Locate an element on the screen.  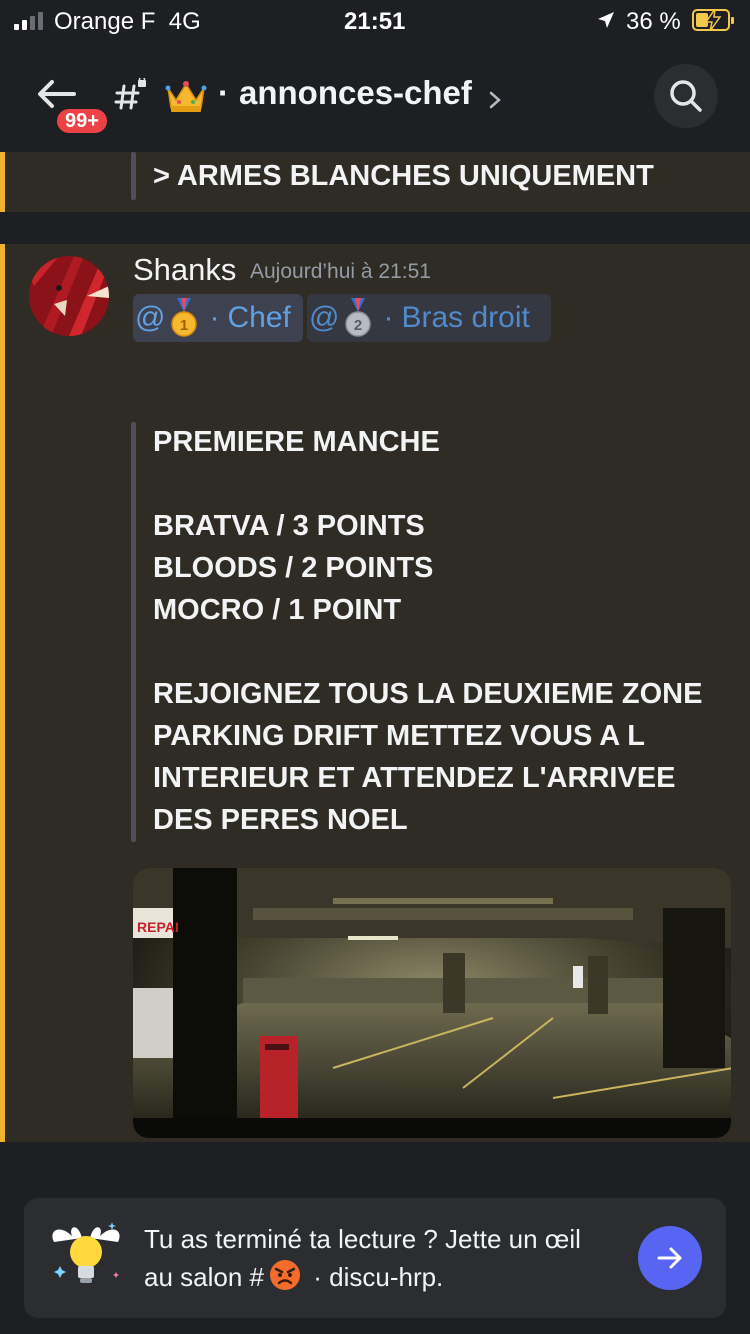
mention-label: Chef is located at coordinates (259, 317).